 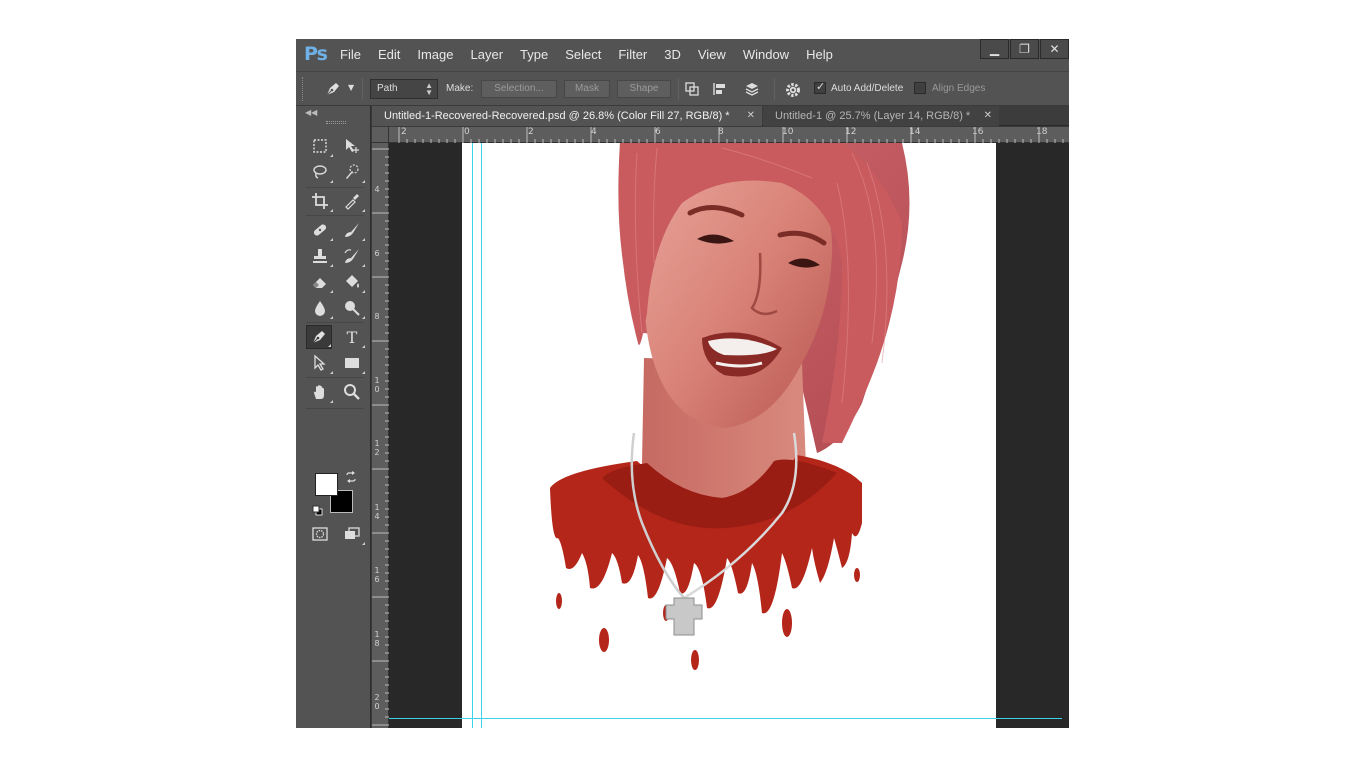 I want to click on svg-text: T, so click(x=352, y=337).